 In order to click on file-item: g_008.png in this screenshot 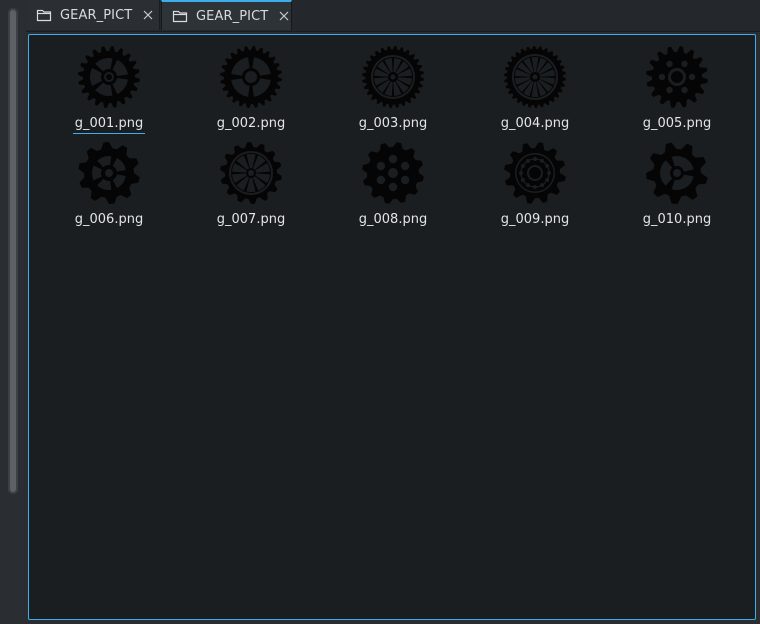, I will do `click(393, 188)`.